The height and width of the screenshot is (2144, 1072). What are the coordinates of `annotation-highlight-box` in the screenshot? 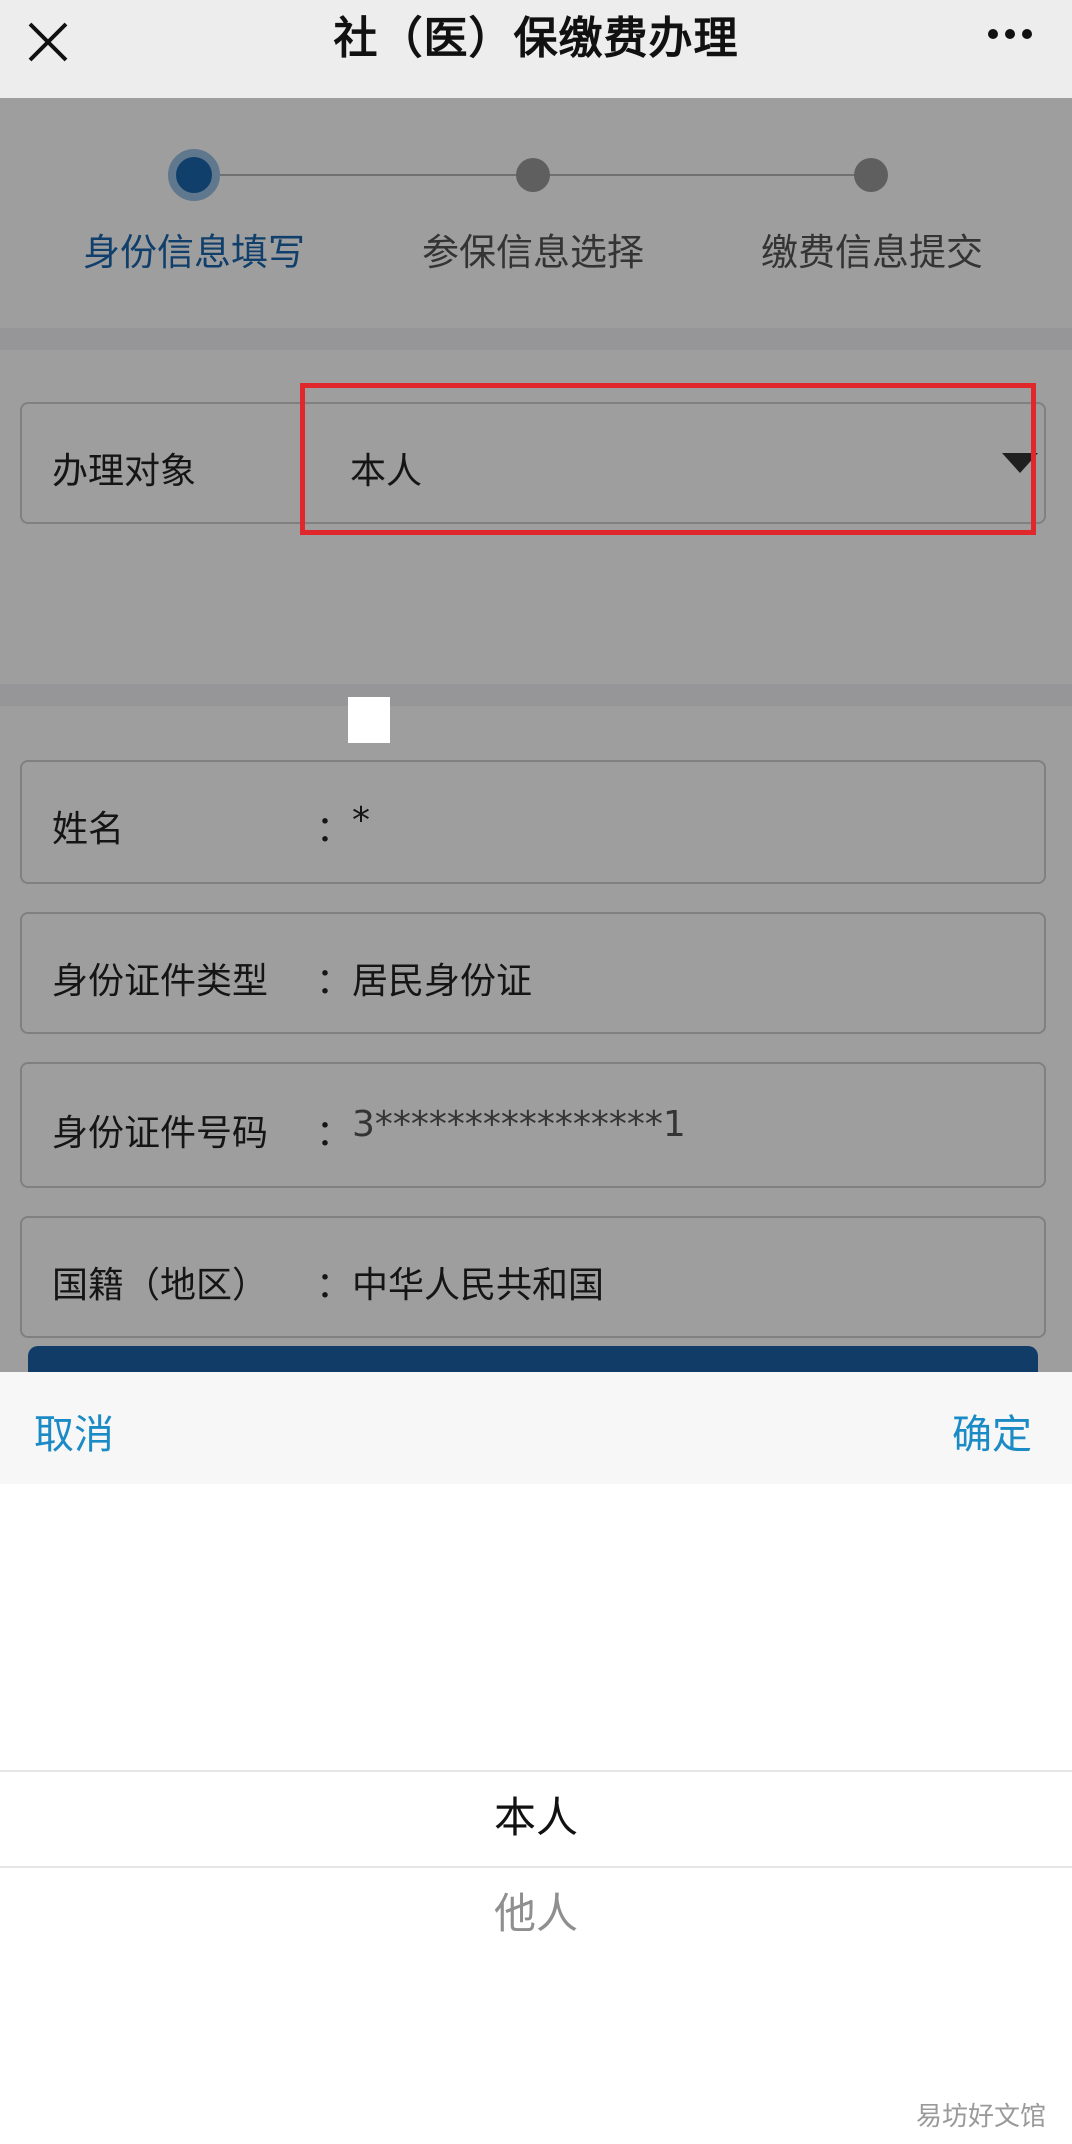 It's located at (668, 459).